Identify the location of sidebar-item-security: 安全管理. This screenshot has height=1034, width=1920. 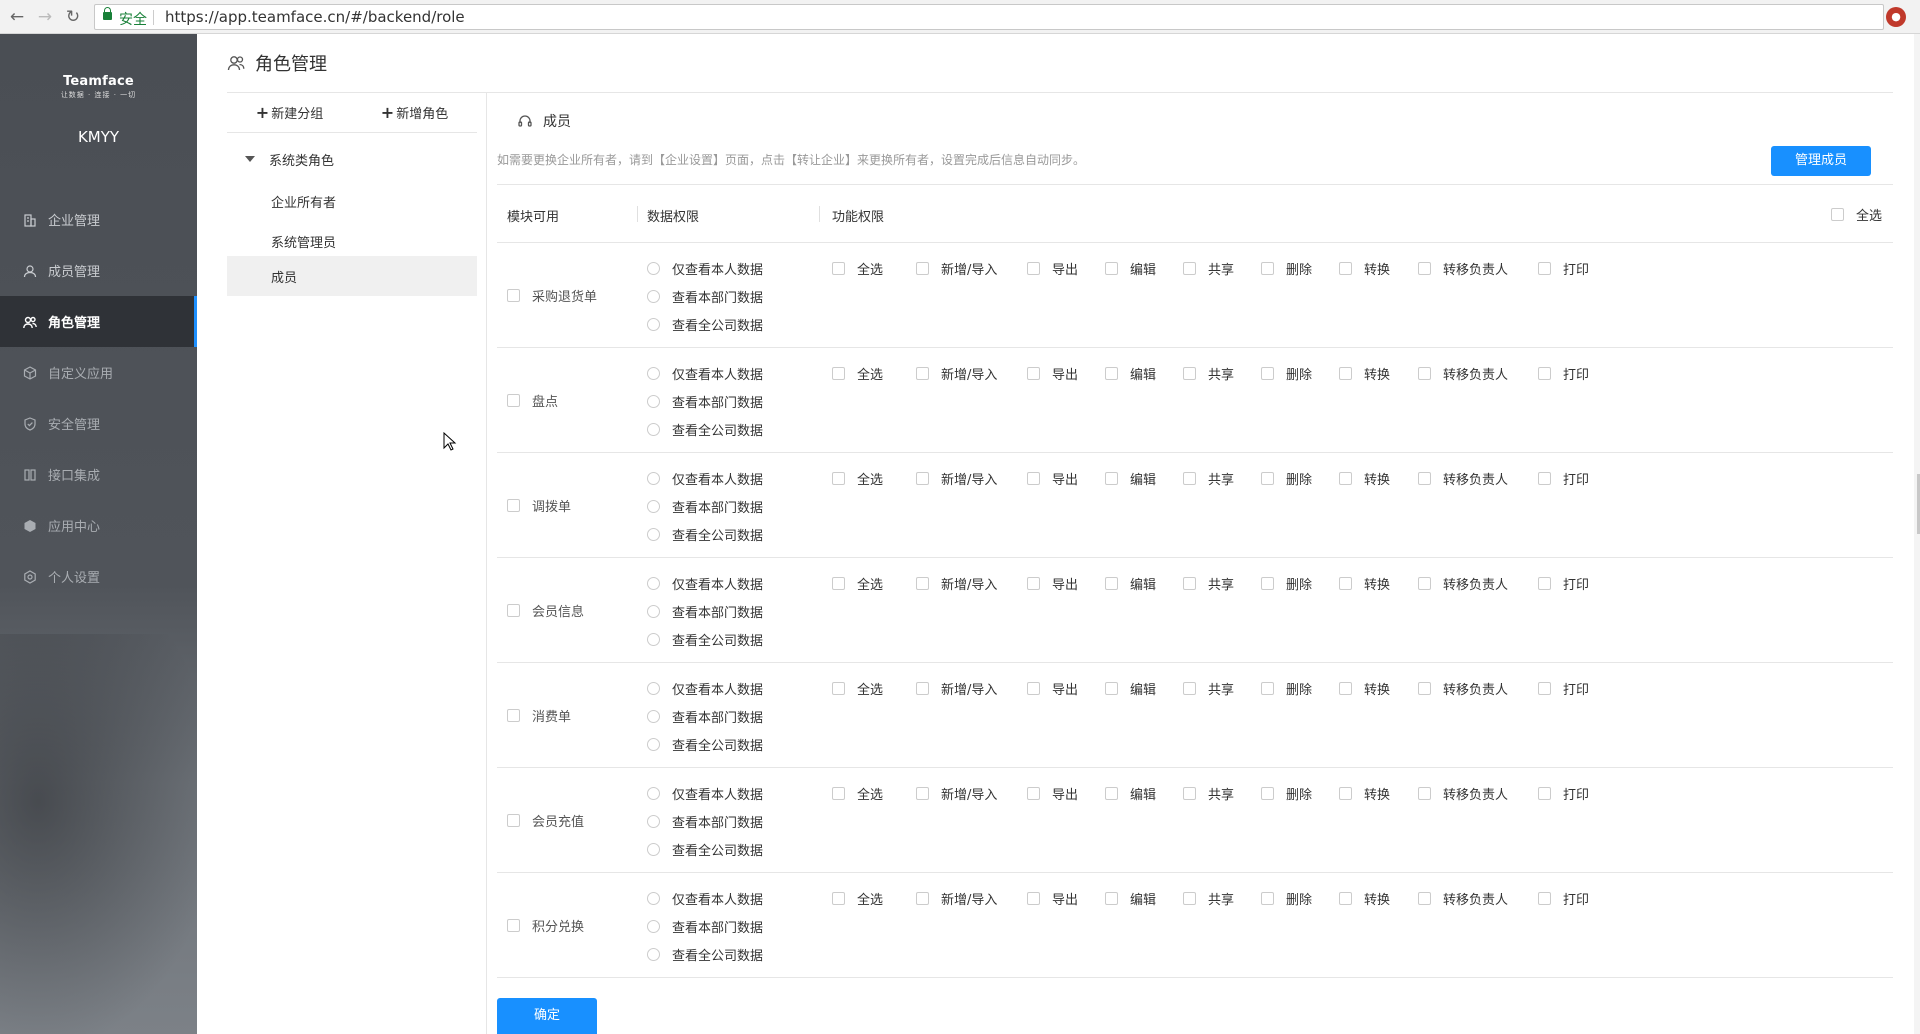
(98, 423).